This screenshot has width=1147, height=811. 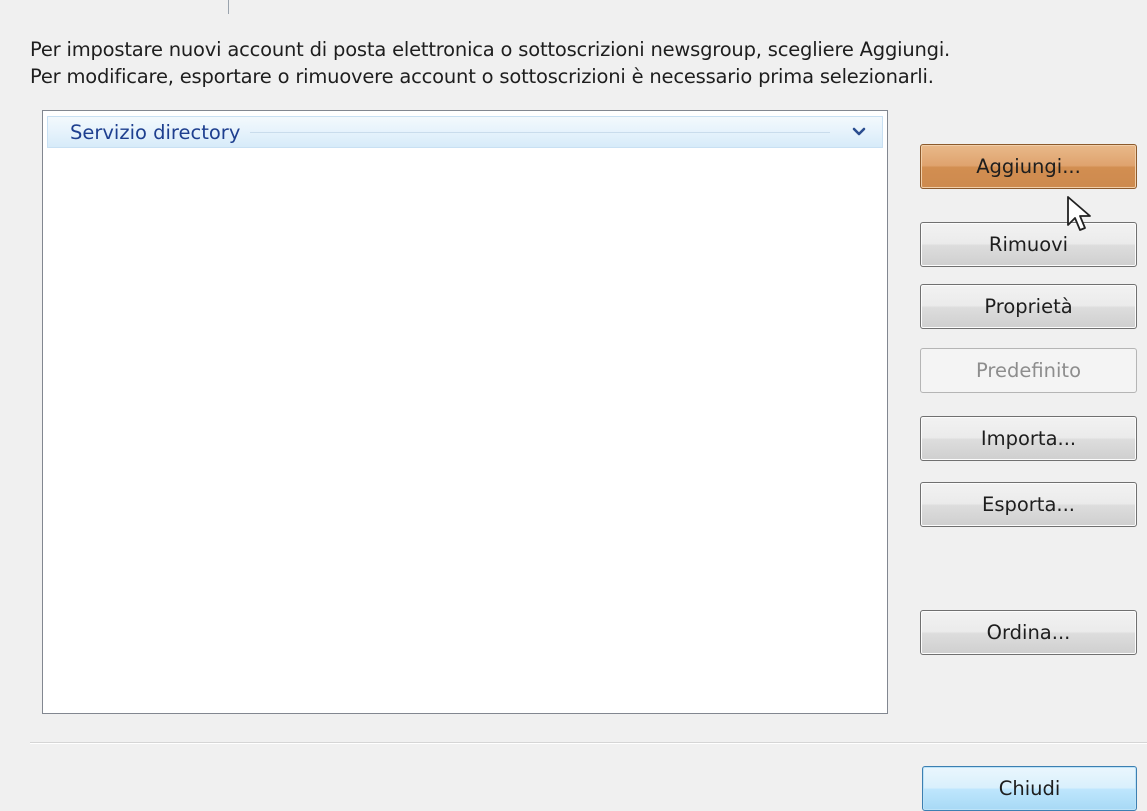 I want to click on tab-edge-line, so click(x=228, y=7).